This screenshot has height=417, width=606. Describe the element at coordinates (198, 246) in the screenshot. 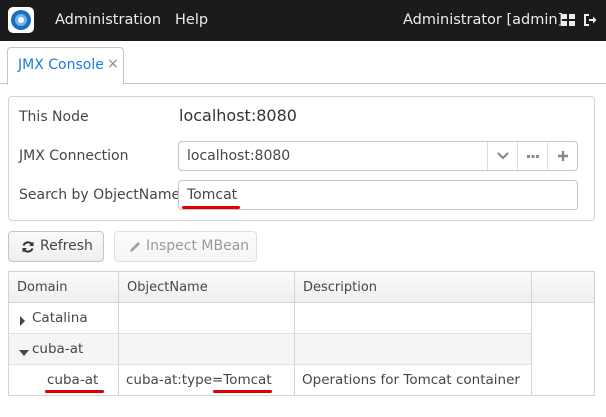

I see `inspect-mbean-label: Inspect MBean` at that location.